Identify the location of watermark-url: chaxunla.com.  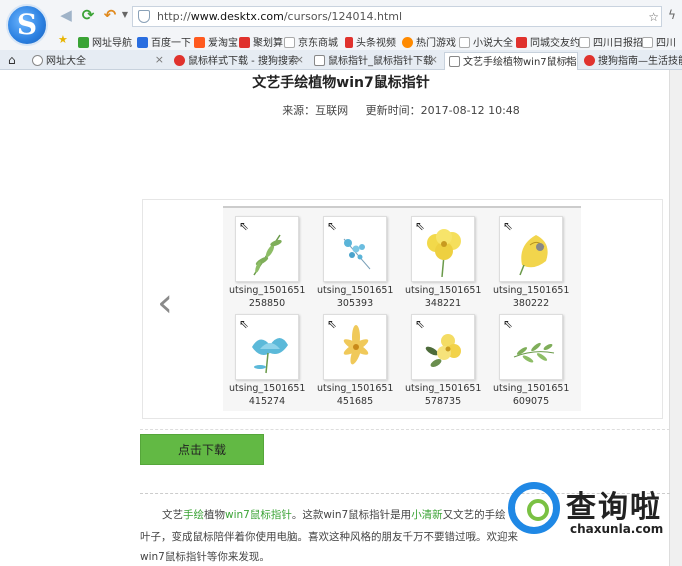
(617, 529).